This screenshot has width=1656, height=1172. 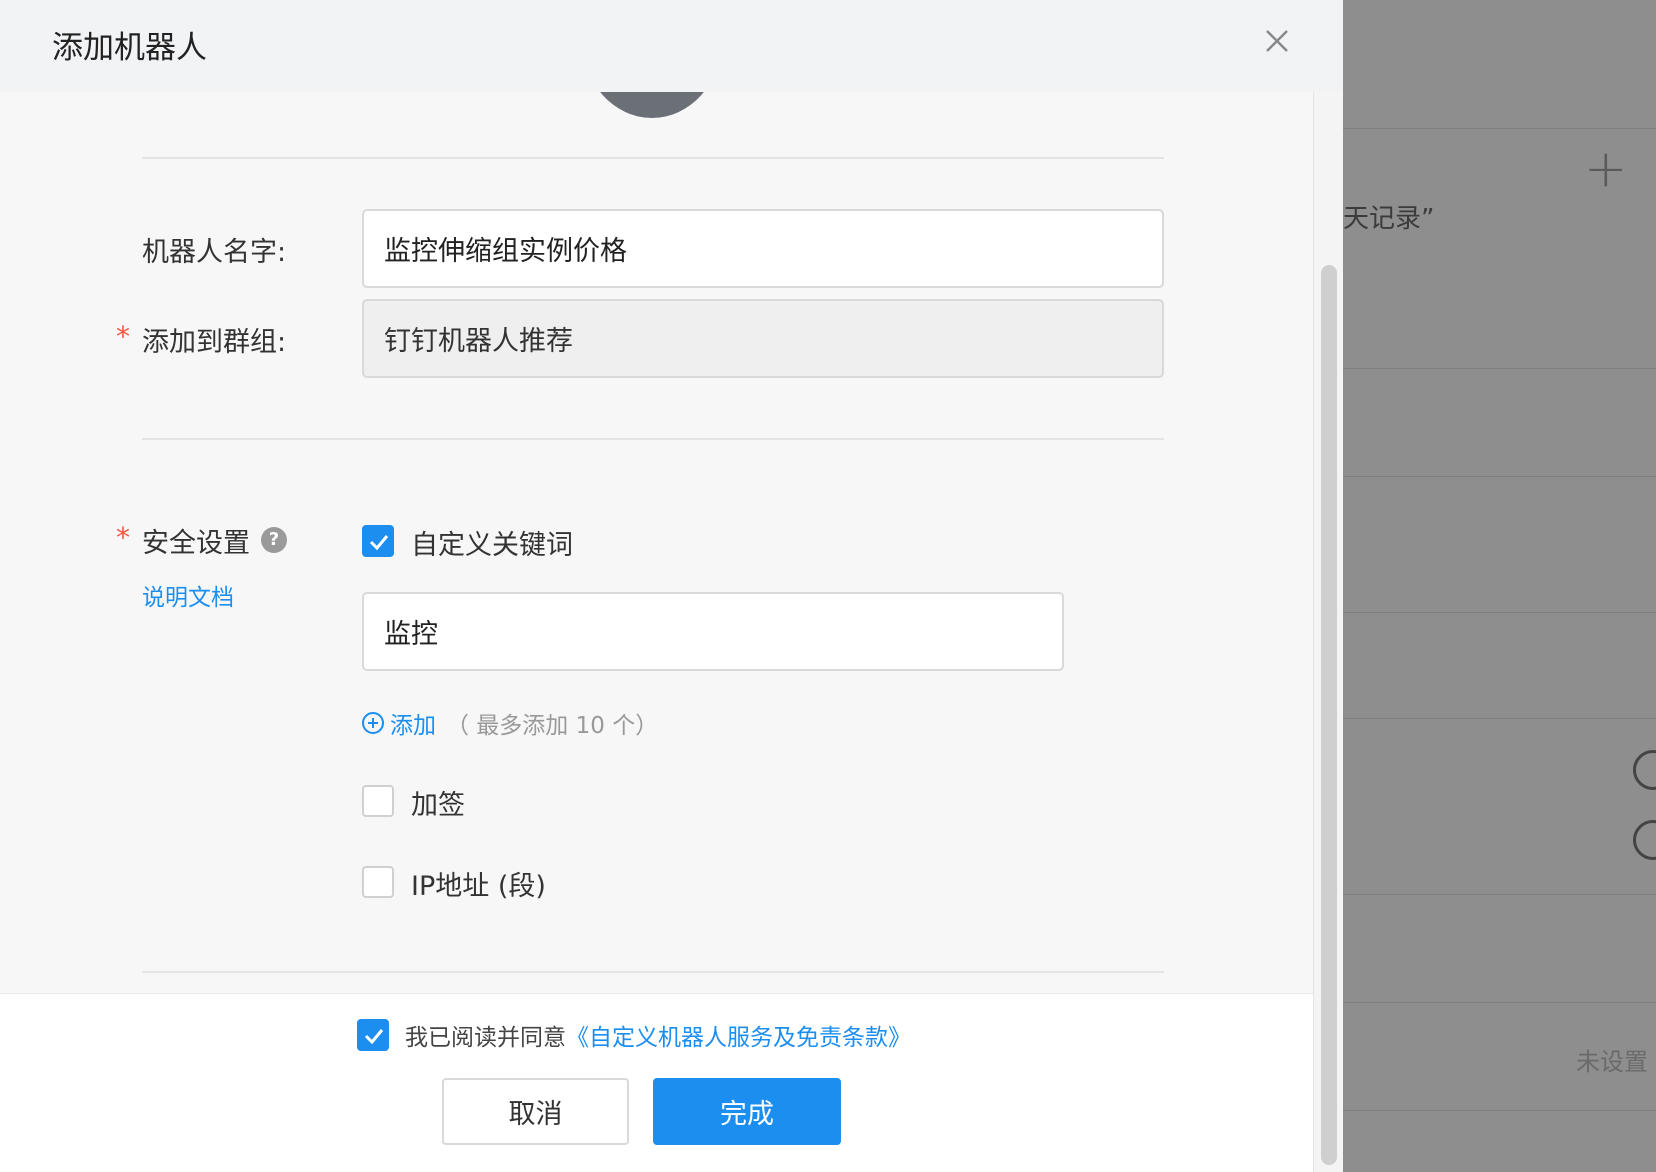 I want to click on security-settings-label: 安全设置, so click(x=196, y=543).